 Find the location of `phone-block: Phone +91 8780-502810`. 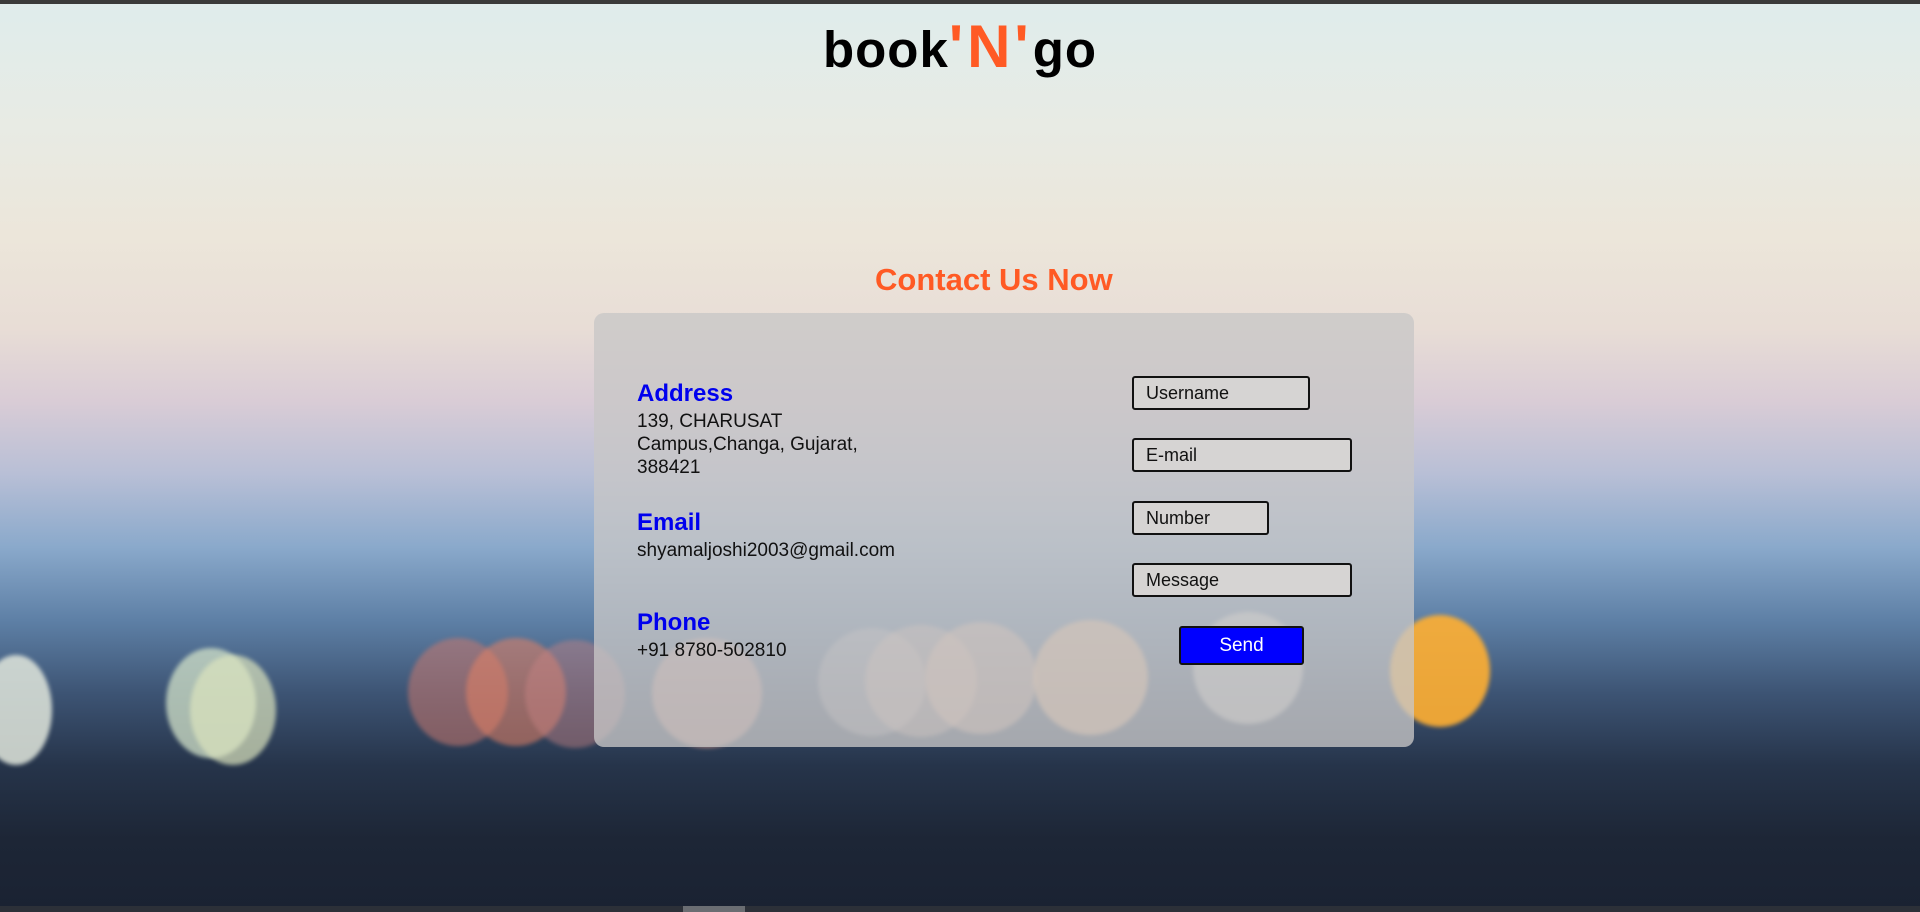

phone-block: Phone +91 8780-502810 is located at coordinates (712, 635).